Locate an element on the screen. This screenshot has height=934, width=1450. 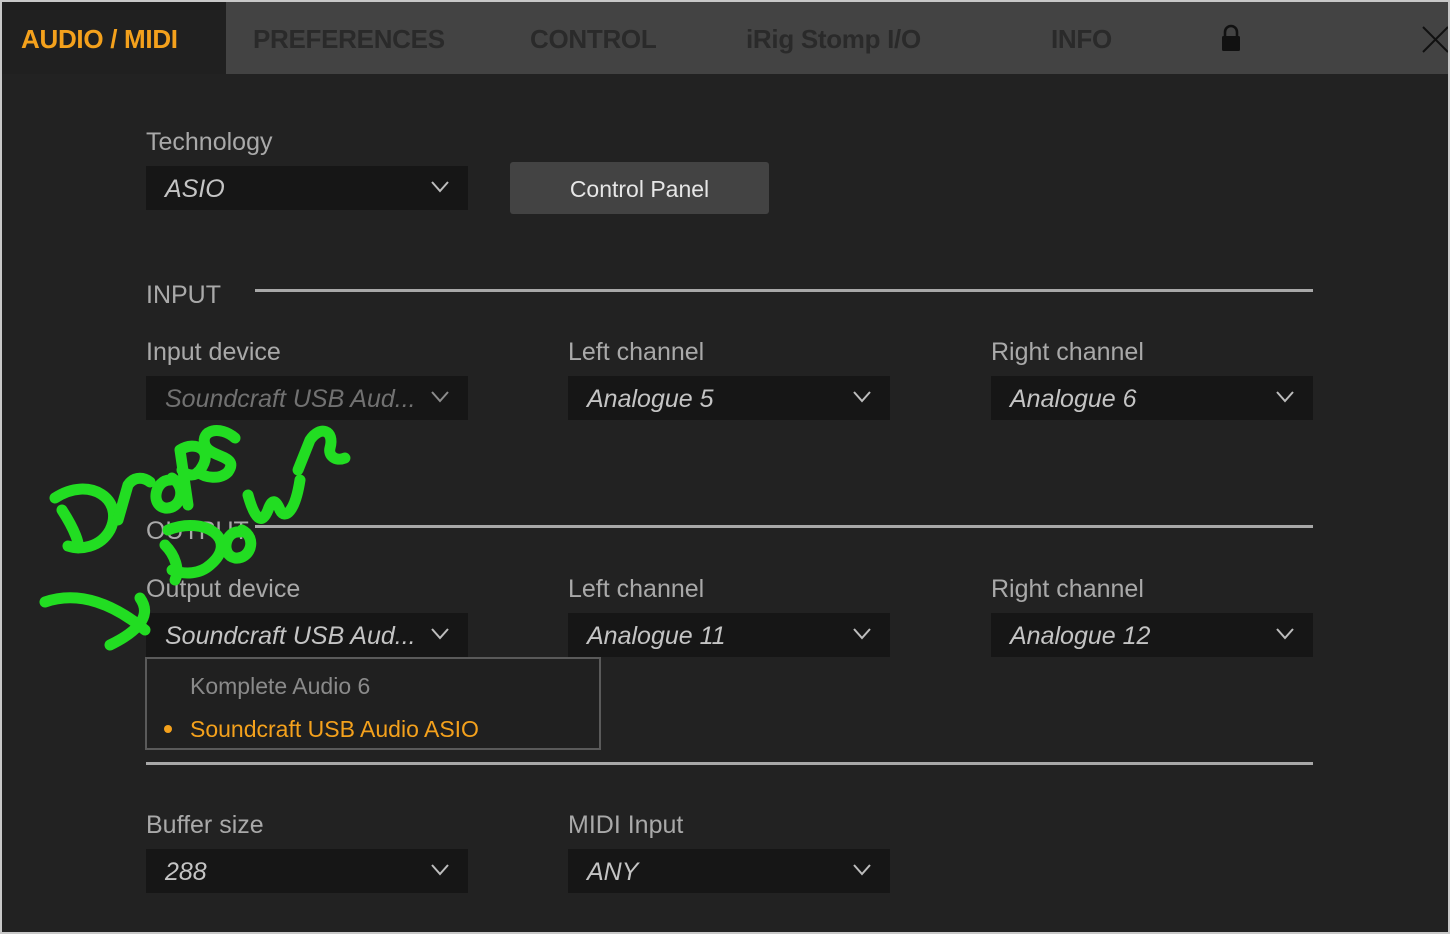
tab-audio-midi: AUDIO / MIDI is located at coordinates (114, 38).